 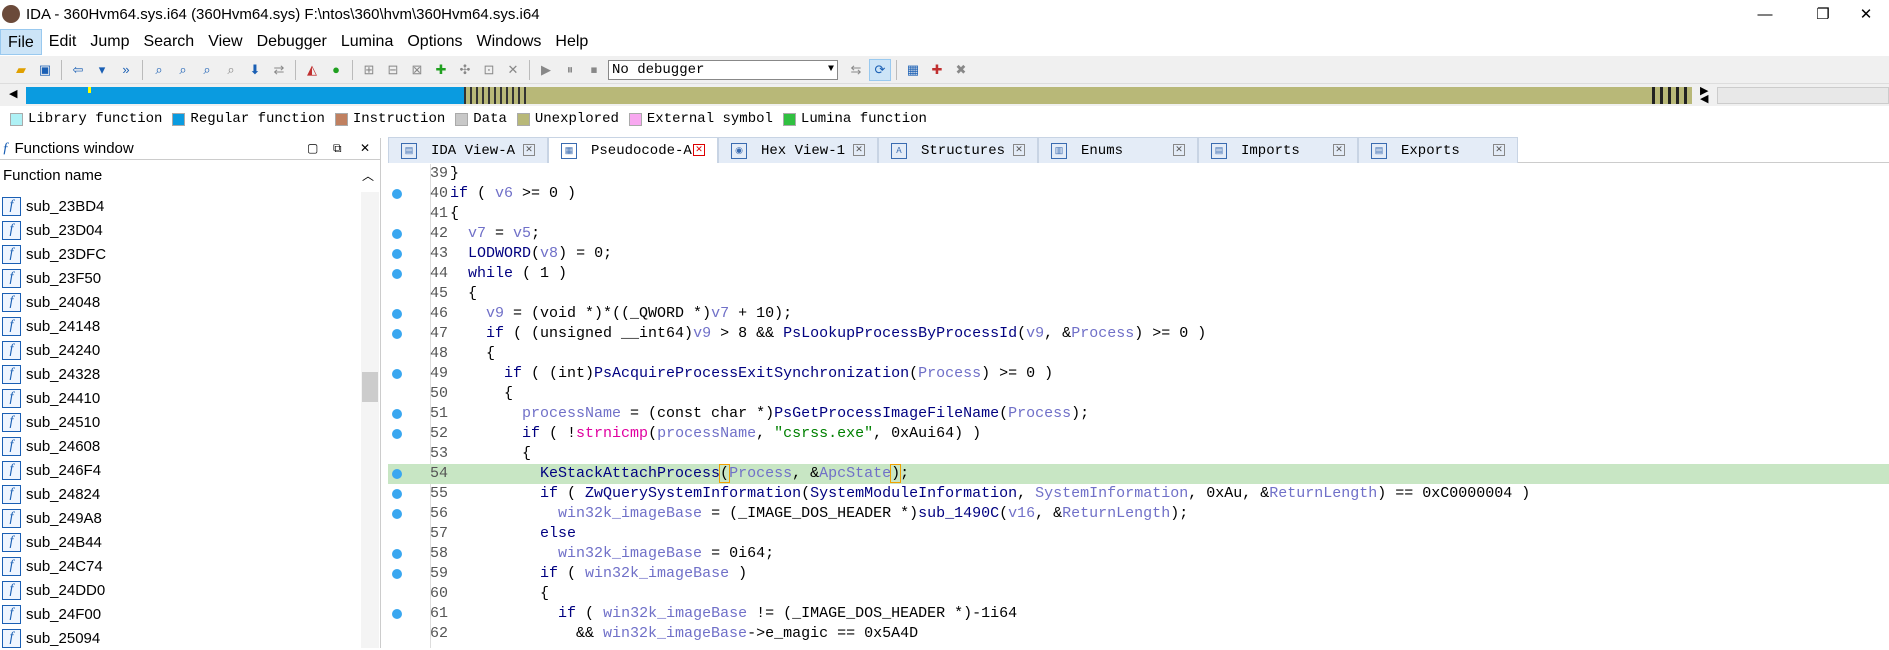 What do you see at coordinates (168, 42) in the screenshot?
I see `menu-search: Search` at bounding box center [168, 42].